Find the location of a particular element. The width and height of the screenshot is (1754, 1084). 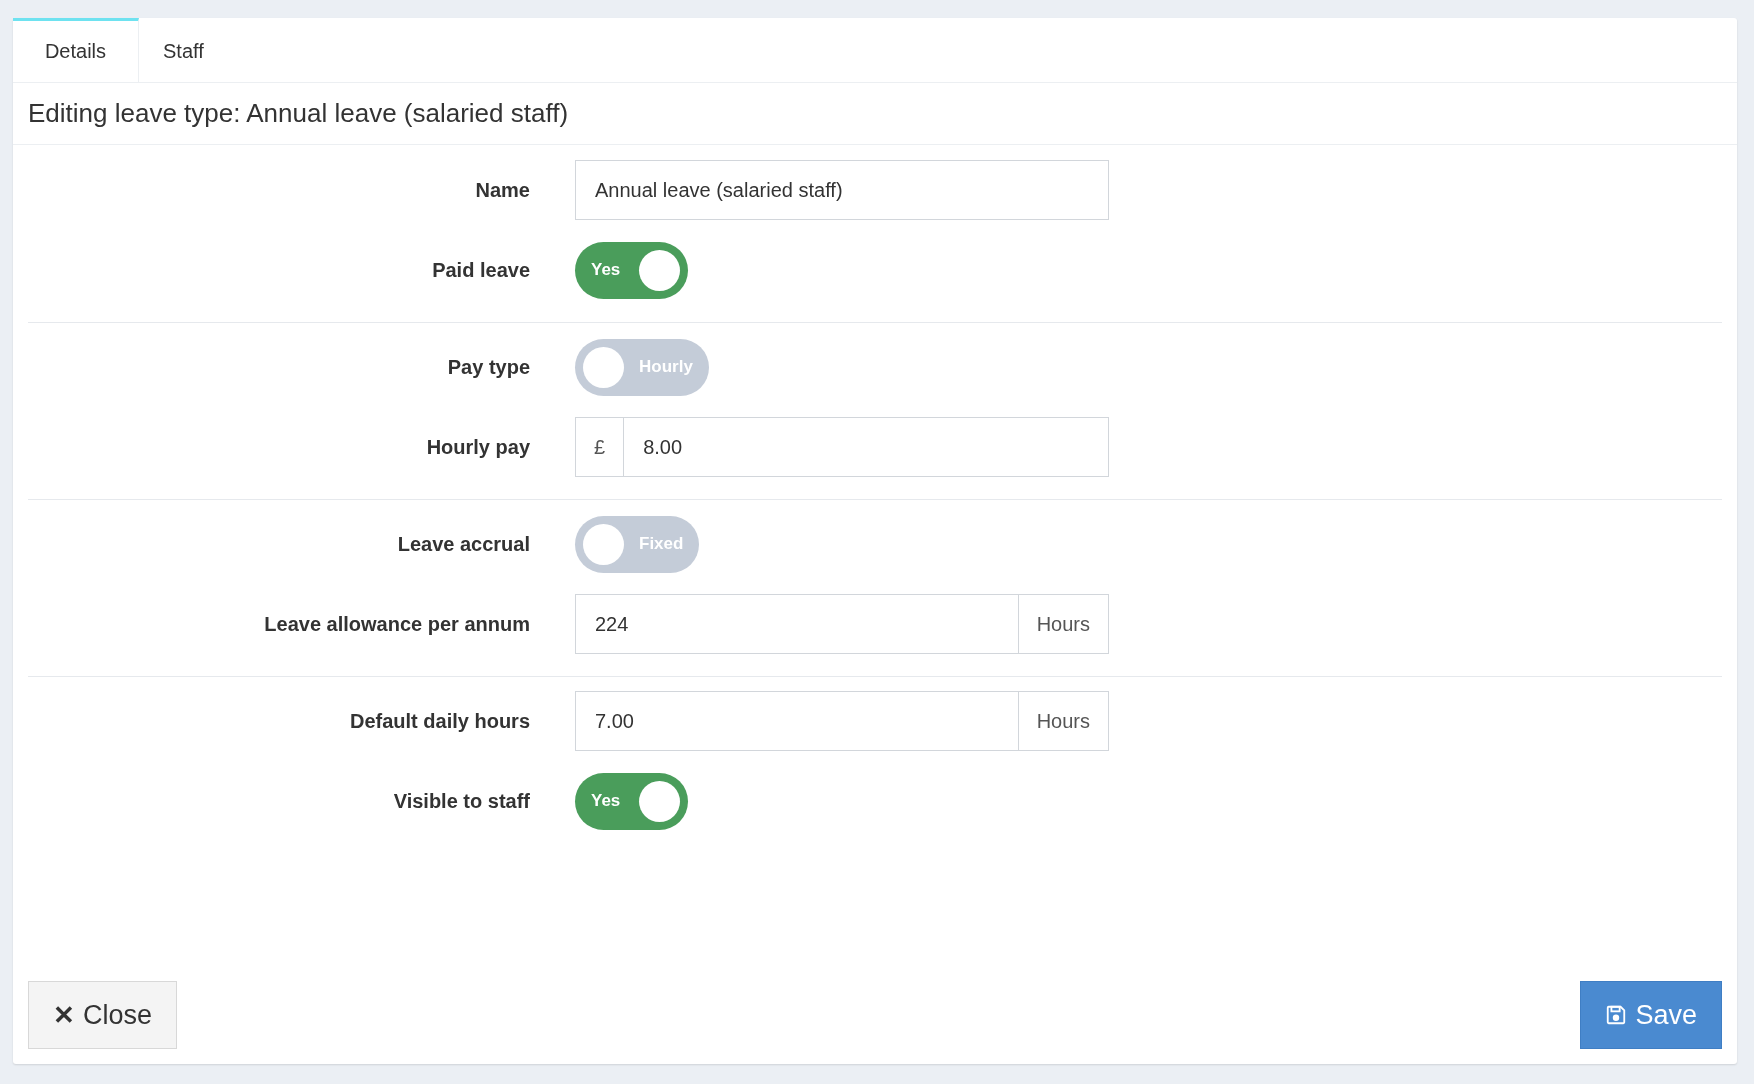

form-title: Editing leave type: Annual leave (salaried staff) is located at coordinates (875, 114).